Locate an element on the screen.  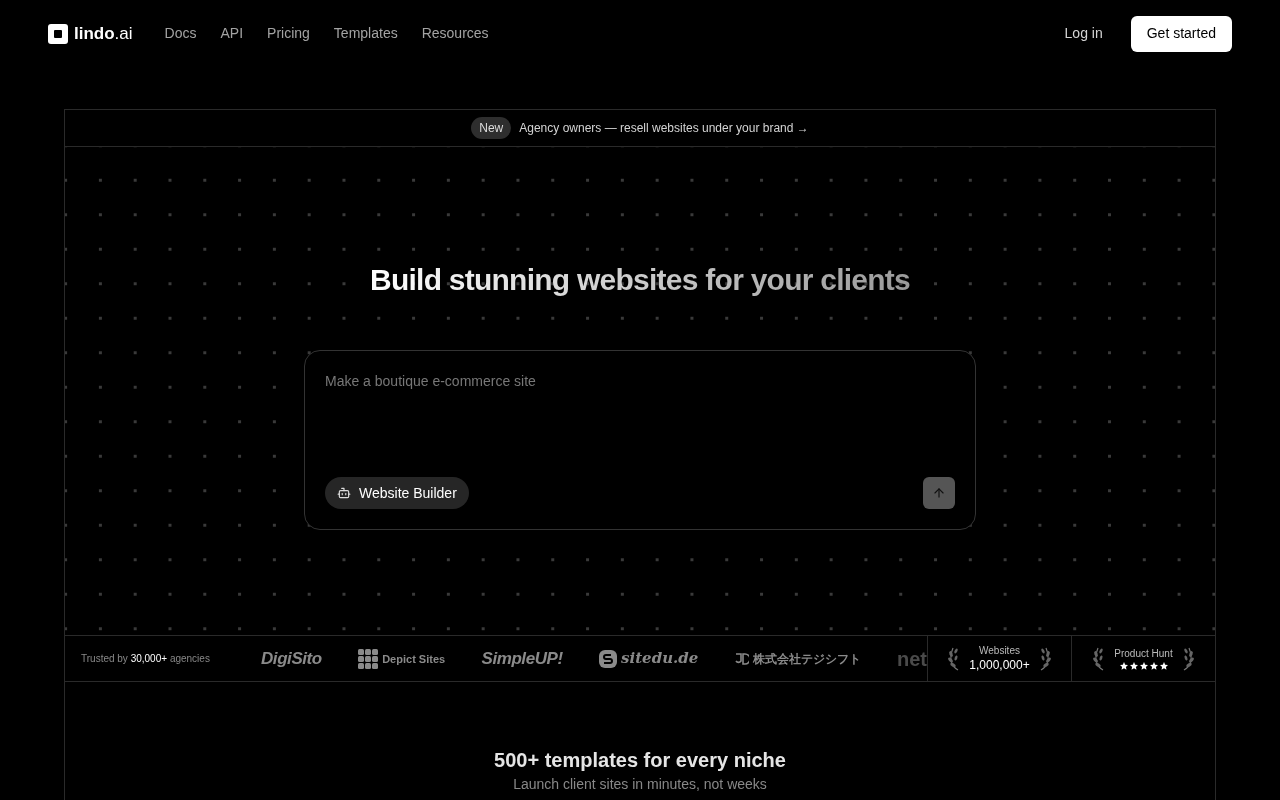
jd-mark-icon is located at coordinates (741, 658).